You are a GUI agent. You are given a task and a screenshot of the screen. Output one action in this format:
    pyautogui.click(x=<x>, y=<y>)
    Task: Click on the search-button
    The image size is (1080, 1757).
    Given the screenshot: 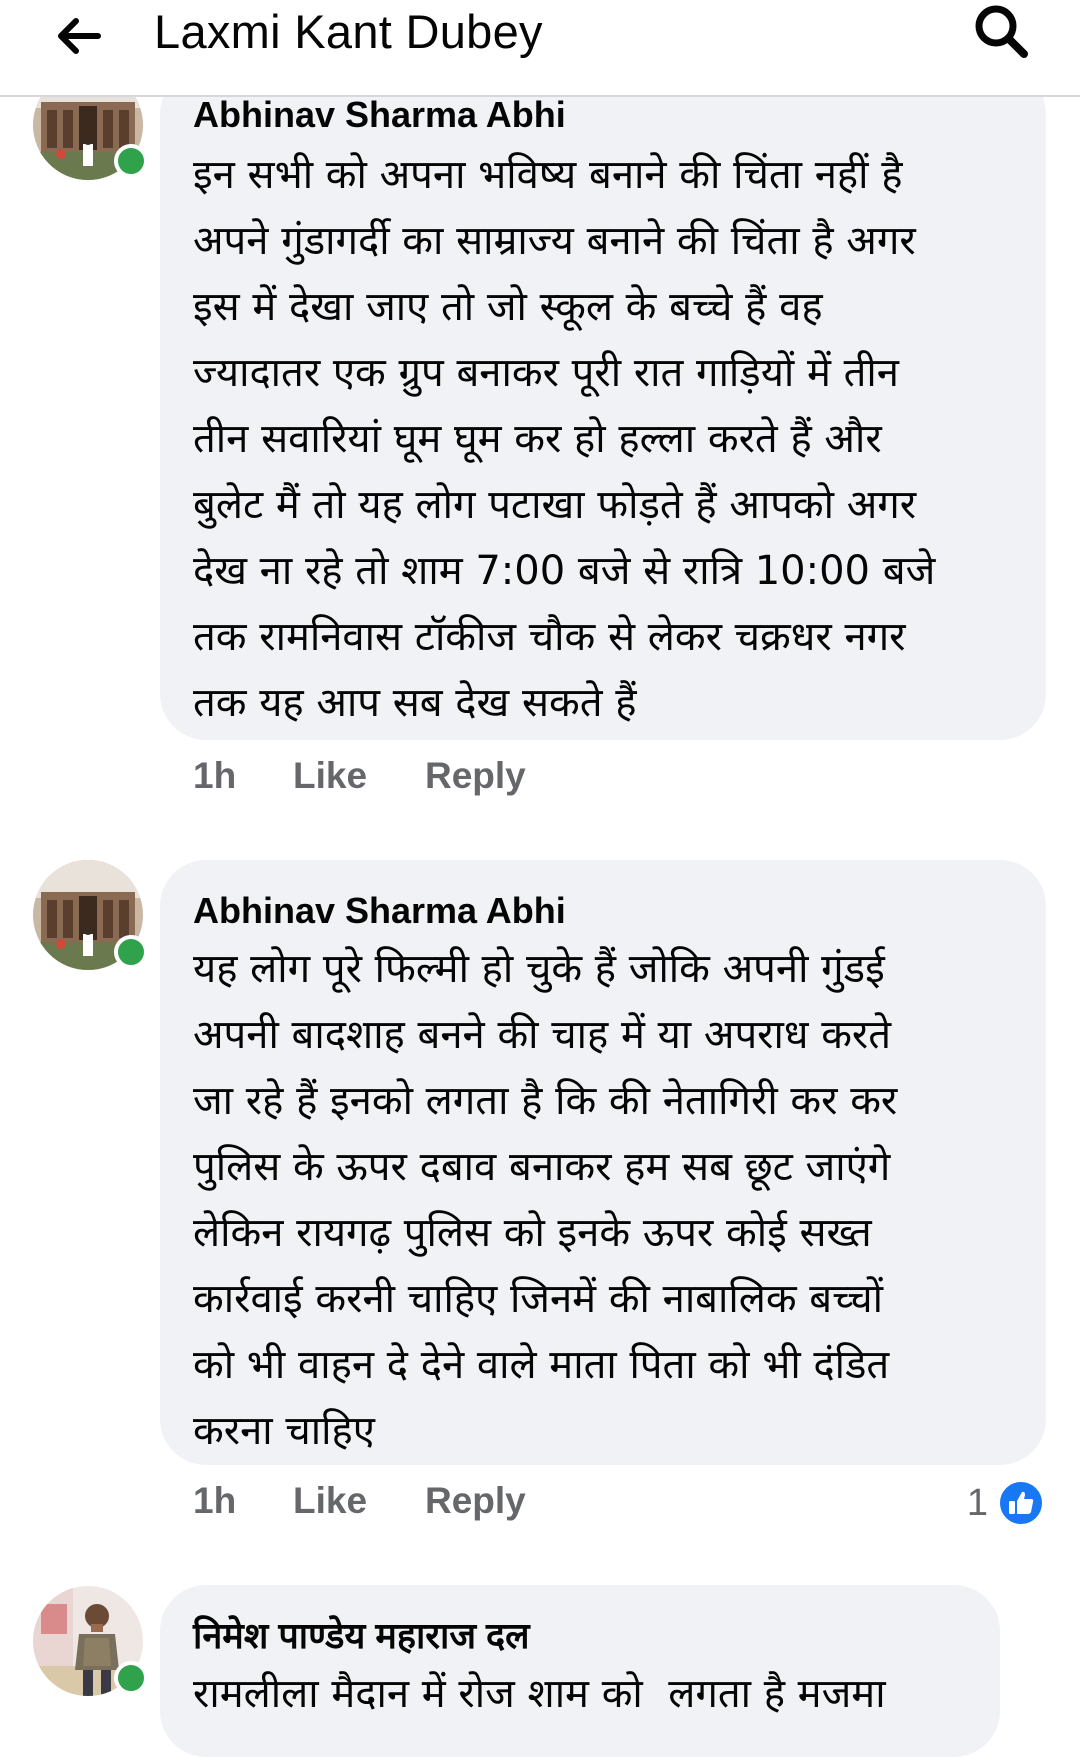 What is the action you would take?
    pyautogui.click(x=1001, y=31)
    